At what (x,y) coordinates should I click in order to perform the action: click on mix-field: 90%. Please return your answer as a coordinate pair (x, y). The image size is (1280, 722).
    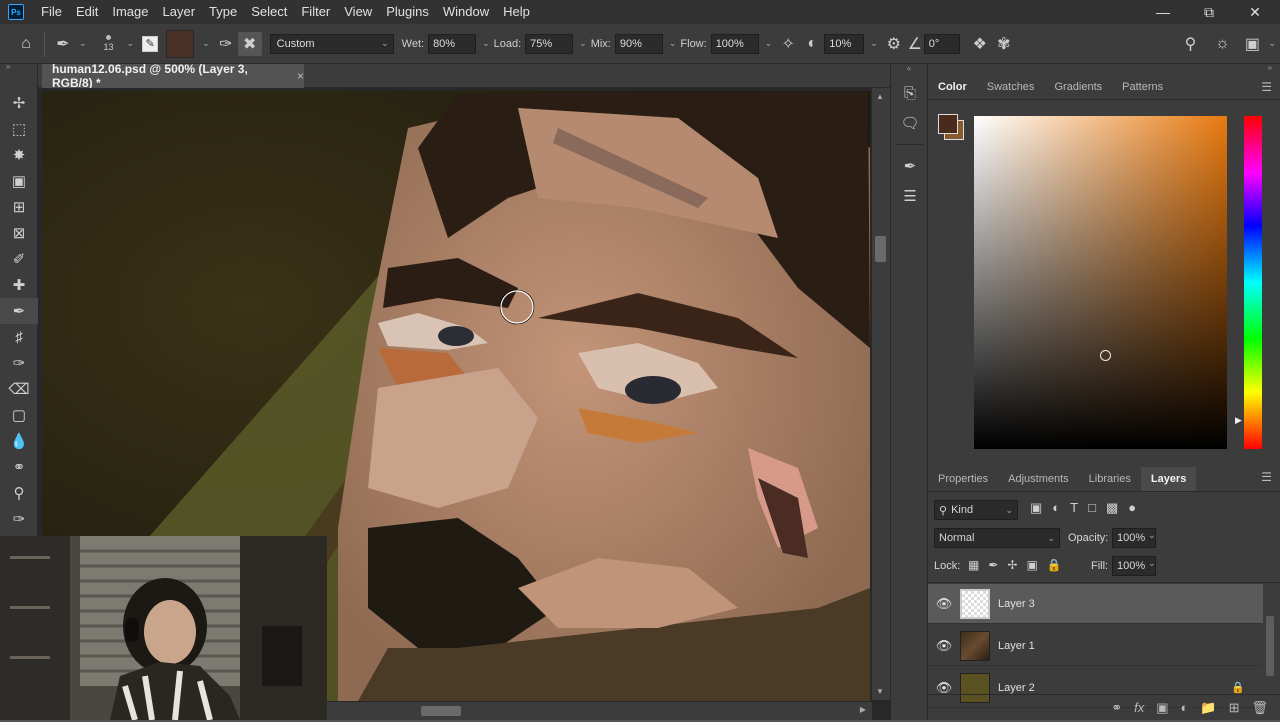
    Looking at the image, I should click on (638, 43).